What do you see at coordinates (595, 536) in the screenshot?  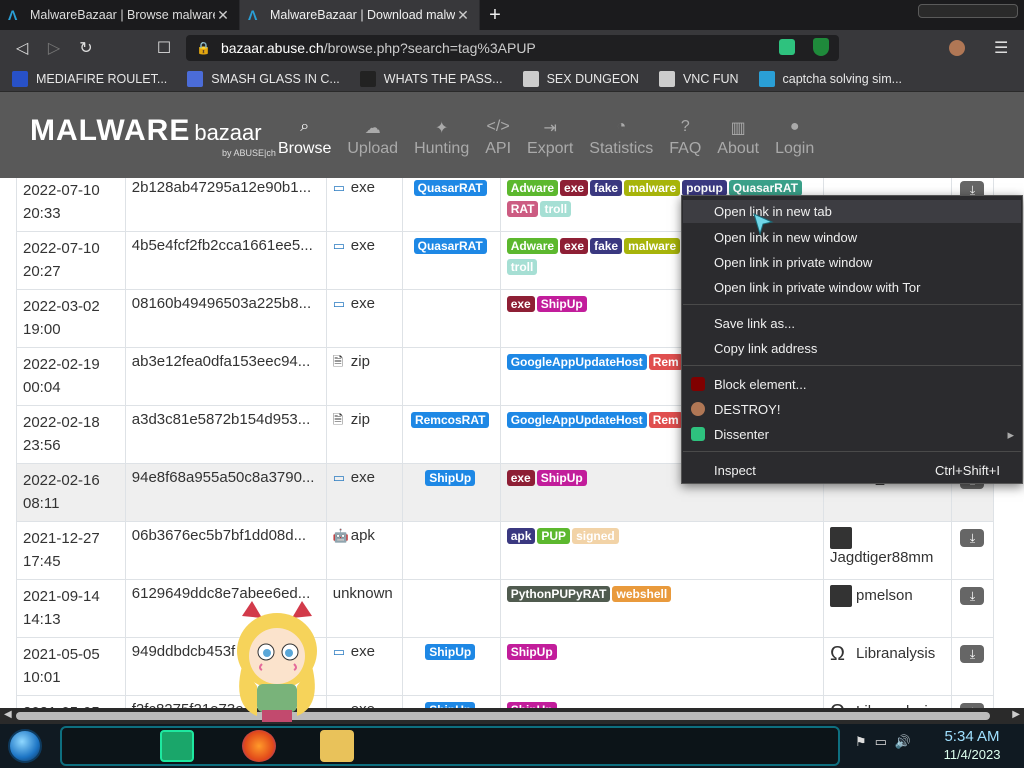 I see `tag-badge: signed` at bounding box center [595, 536].